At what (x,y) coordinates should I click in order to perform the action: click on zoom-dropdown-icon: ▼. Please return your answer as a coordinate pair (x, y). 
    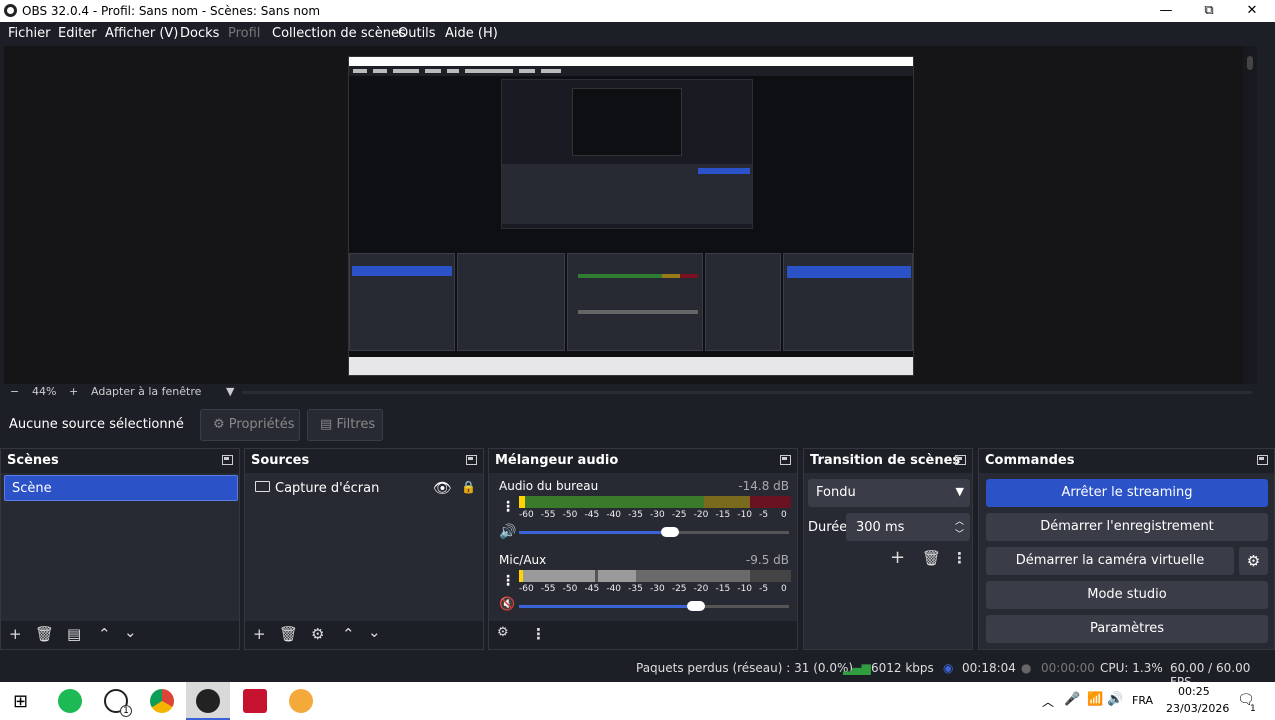
    Looking at the image, I should click on (230, 391).